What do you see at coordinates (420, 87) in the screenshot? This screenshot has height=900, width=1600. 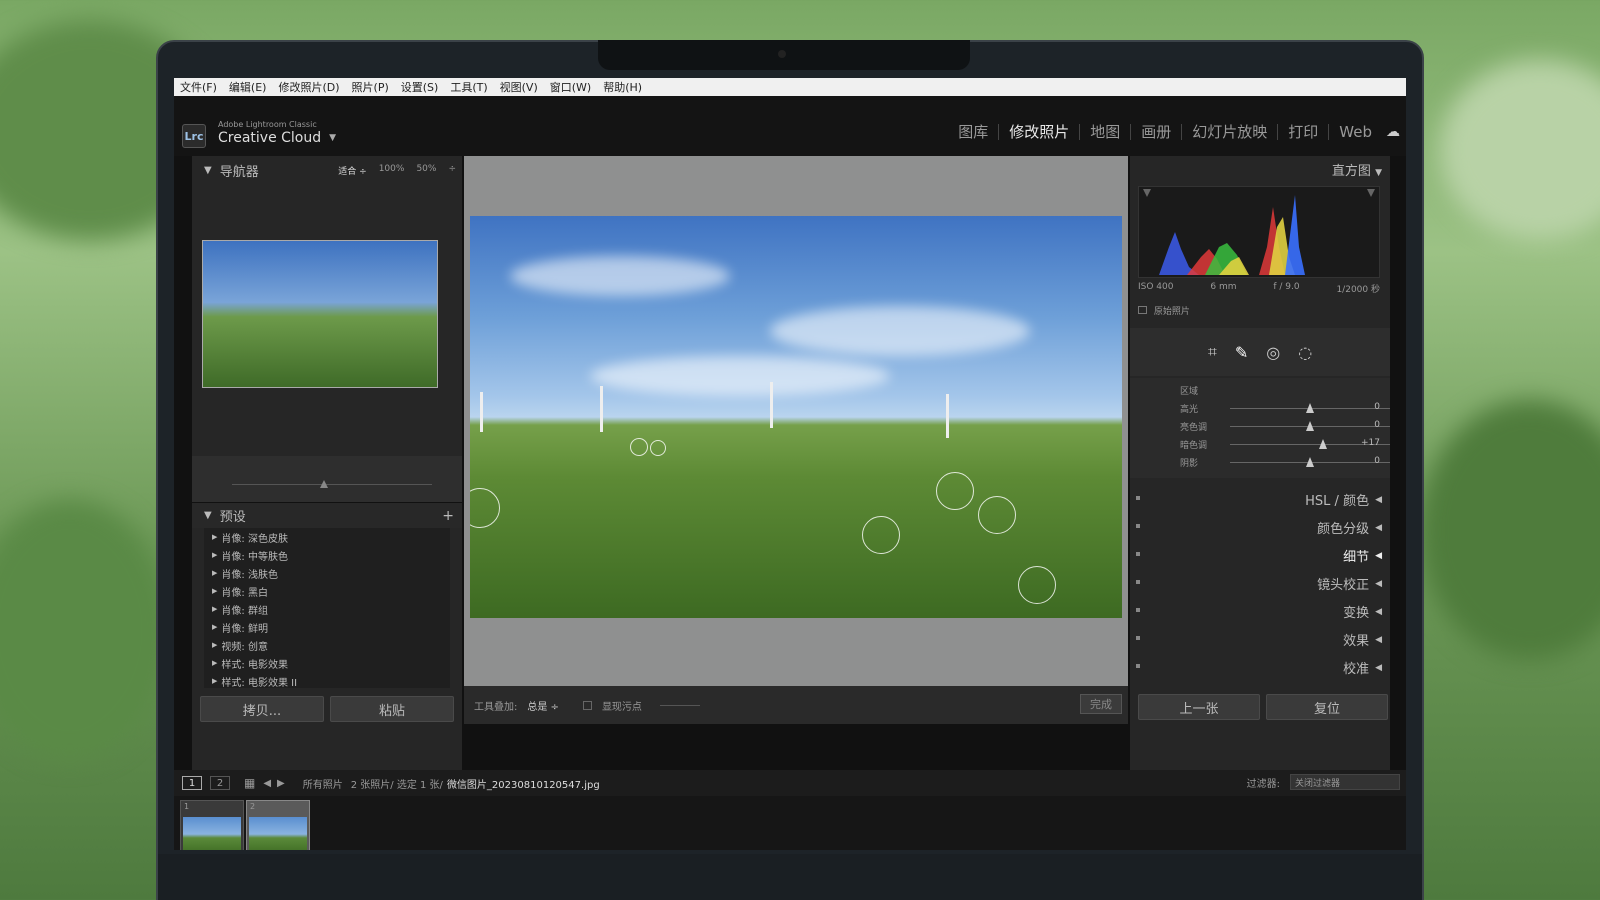 I see `menu-settings: 设置(S)` at bounding box center [420, 87].